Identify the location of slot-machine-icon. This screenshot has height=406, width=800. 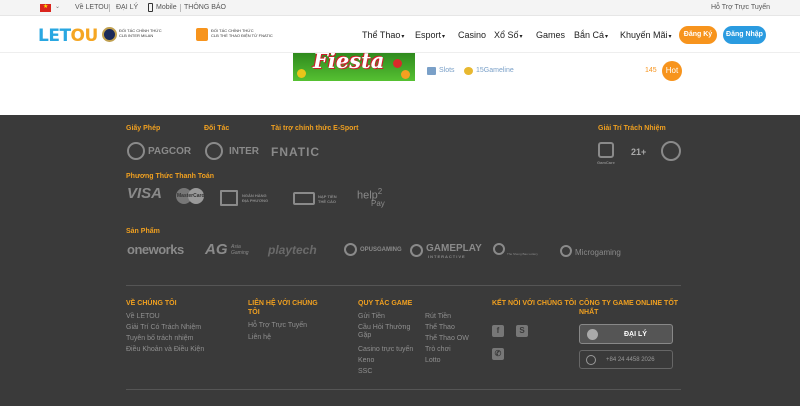
(431, 71).